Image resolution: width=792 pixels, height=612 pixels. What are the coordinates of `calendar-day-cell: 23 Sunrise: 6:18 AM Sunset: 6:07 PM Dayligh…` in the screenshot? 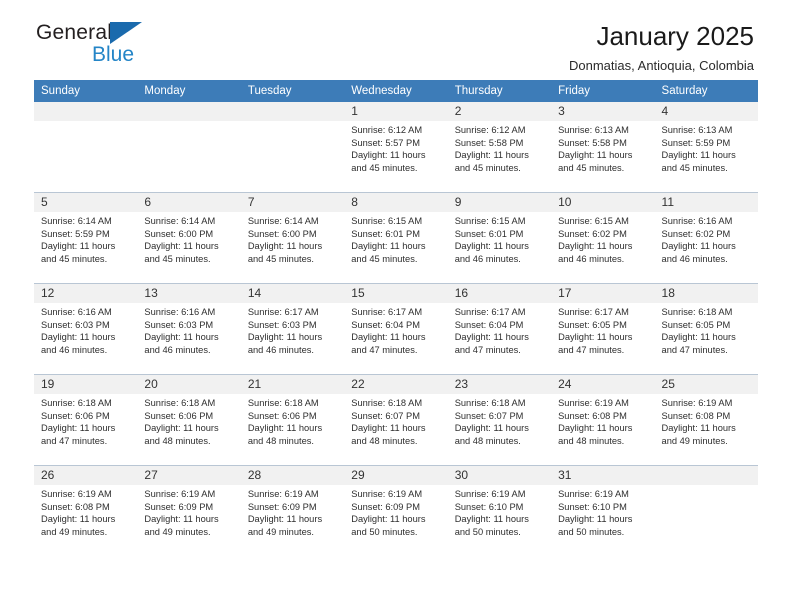 It's located at (499, 420).